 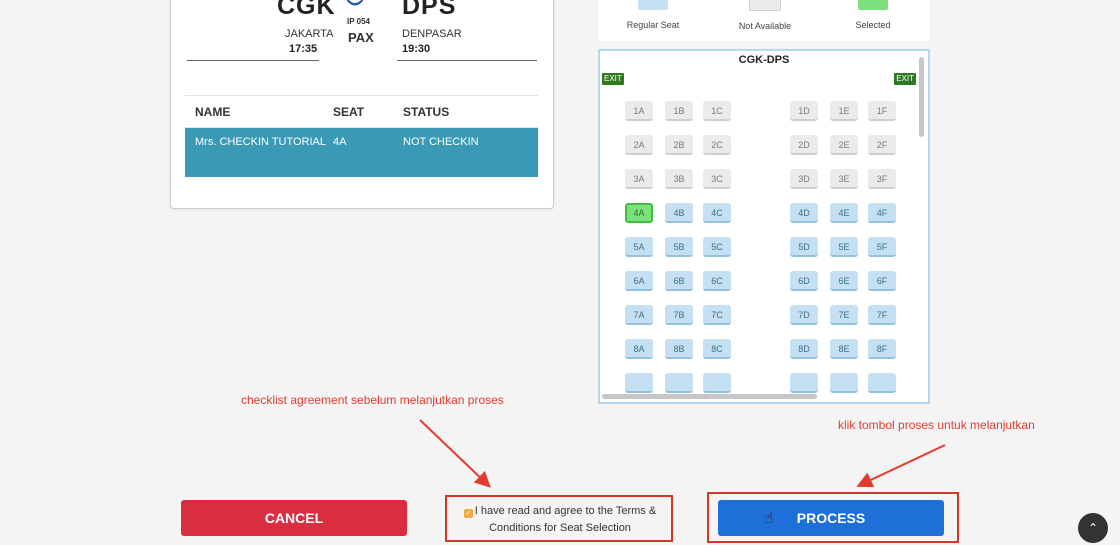 What do you see at coordinates (639, 179) in the screenshot?
I see `seat-3a: 3A` at bounding box center [639, 179].